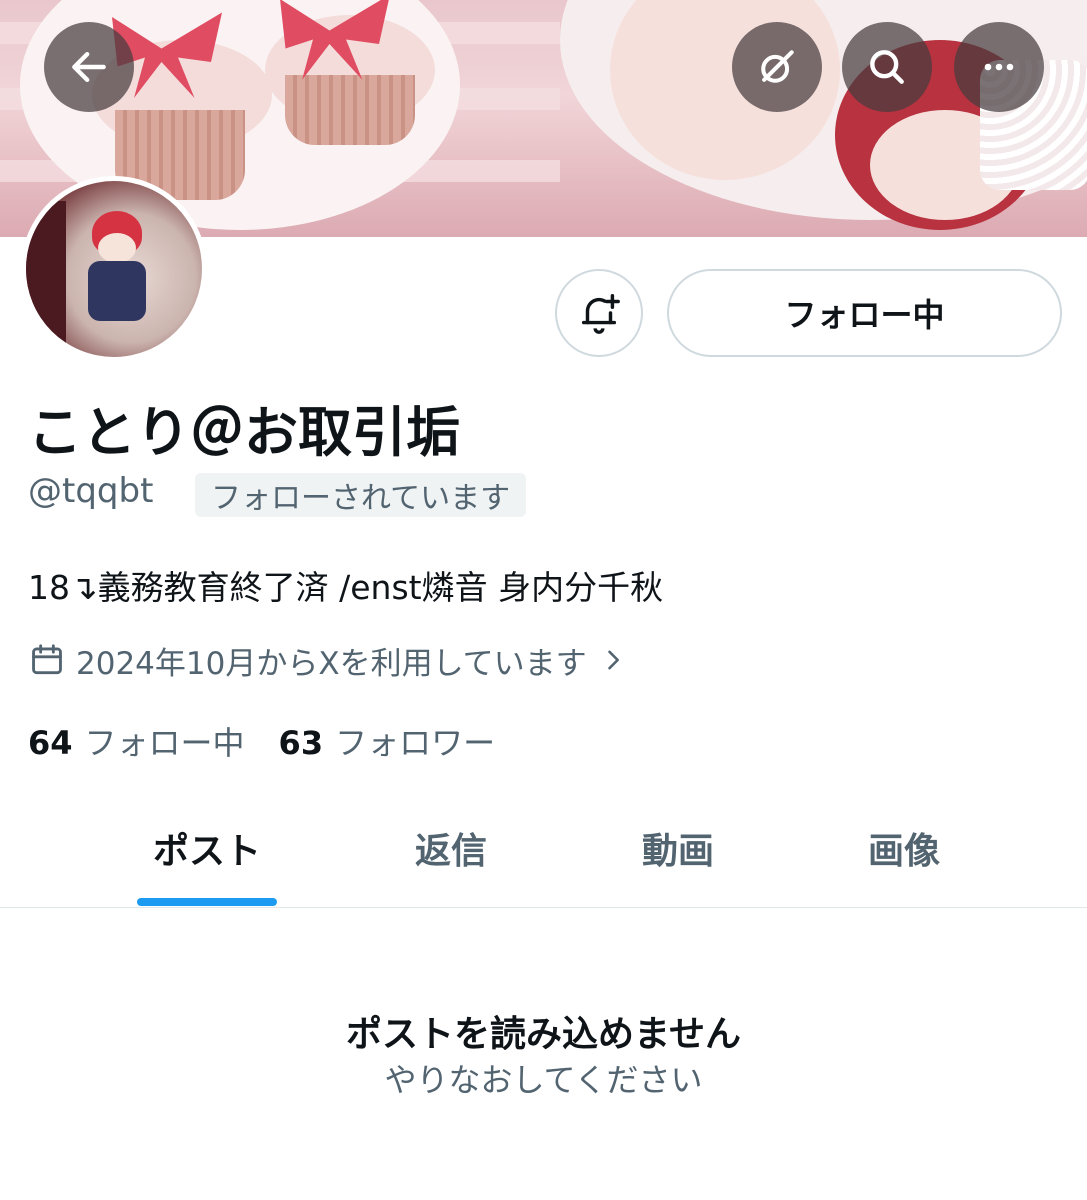 This screenshot has height=1200, width=1087. I want to click on avatar, so click(114, 269).